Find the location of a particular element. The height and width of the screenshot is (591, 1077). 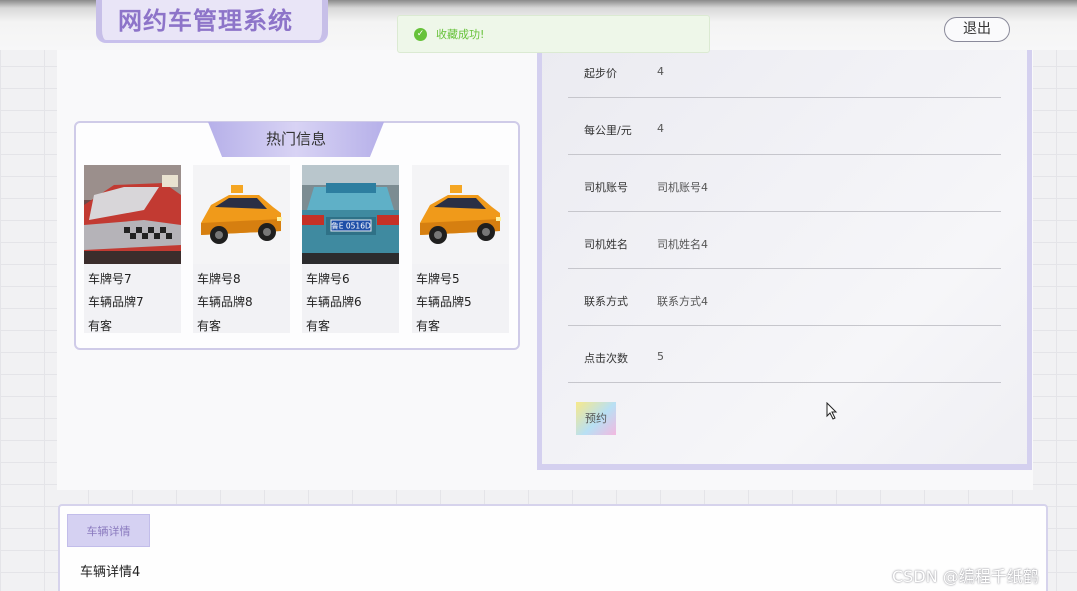

tab-vehicle-detail: 车辆详情 is located at coordinates (108, 530).